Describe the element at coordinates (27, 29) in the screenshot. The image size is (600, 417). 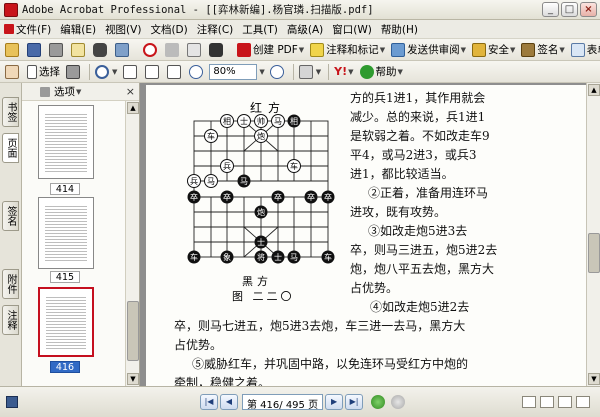
I see `menu-file: 文件(F)` at that location.